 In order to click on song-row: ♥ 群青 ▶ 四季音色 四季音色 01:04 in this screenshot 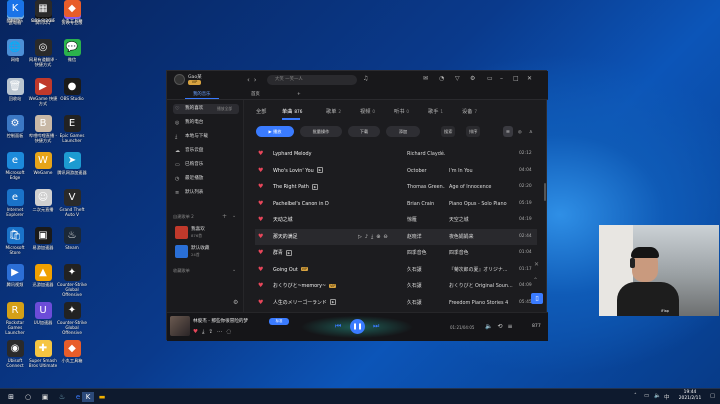, I will do `click(396, 253)`.